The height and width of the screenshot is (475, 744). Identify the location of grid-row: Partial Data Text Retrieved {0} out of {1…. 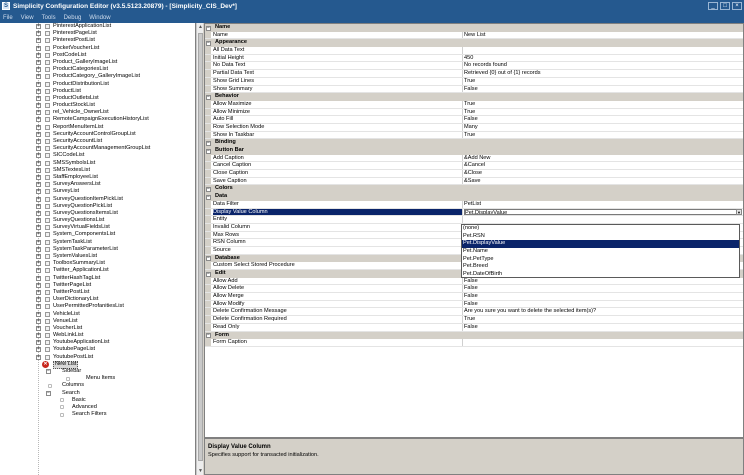
(474, 74).